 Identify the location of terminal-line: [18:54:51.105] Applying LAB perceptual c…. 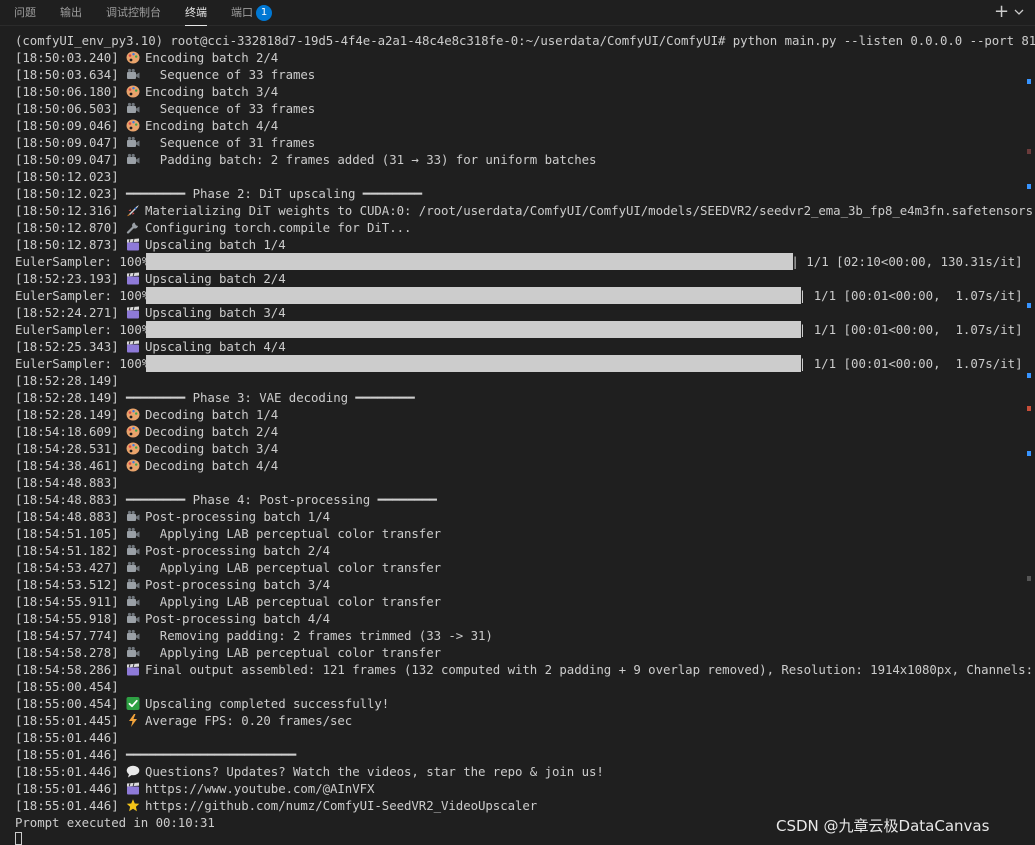
(228, 533).